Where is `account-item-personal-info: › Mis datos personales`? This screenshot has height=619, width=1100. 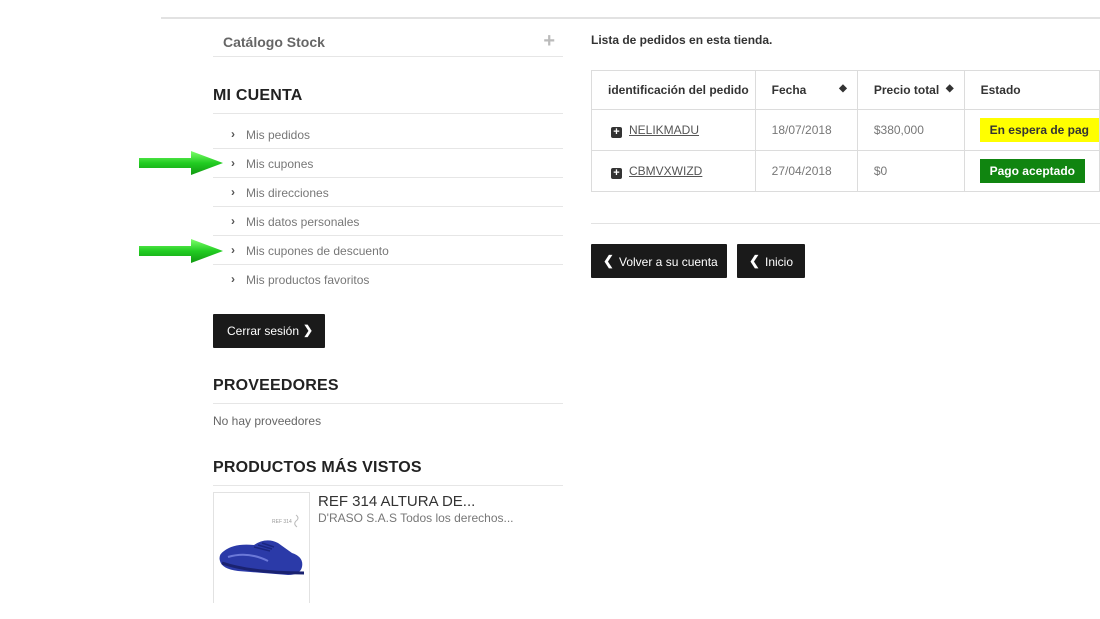 account-item-personal-info: › Mis datos personales is located at coordinates (388, 221).